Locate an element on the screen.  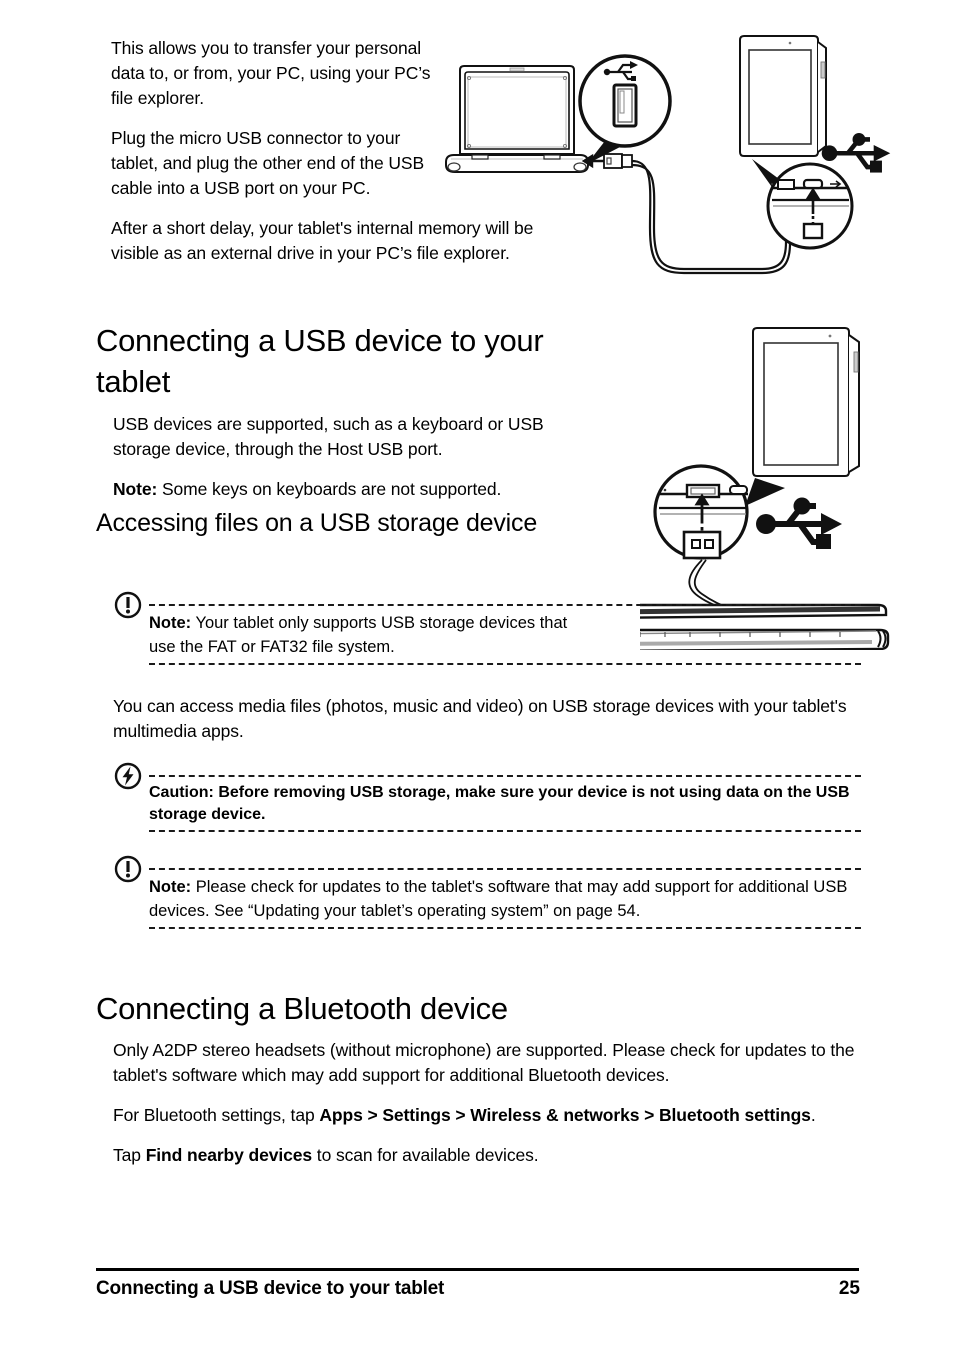
bt-find-nearby-devices: Find nearby devices is located at coordinates (229, 1155).